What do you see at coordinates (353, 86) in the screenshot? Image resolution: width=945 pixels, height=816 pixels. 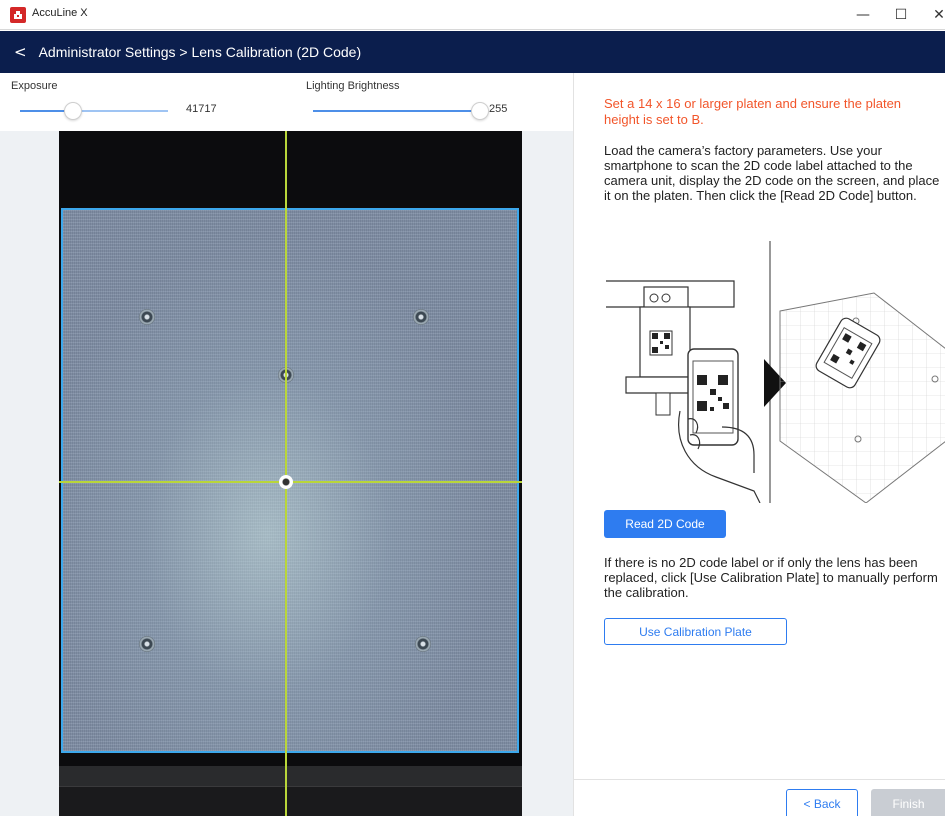 I see `brightness-label: Lighting Brightness` at bounding box center [353, 86].